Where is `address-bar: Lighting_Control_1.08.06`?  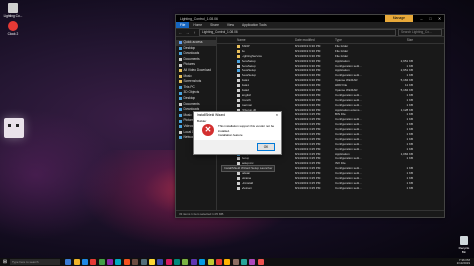
address-bar: Lighting_Control_1.08.06 is located at coordinates (297, 32).